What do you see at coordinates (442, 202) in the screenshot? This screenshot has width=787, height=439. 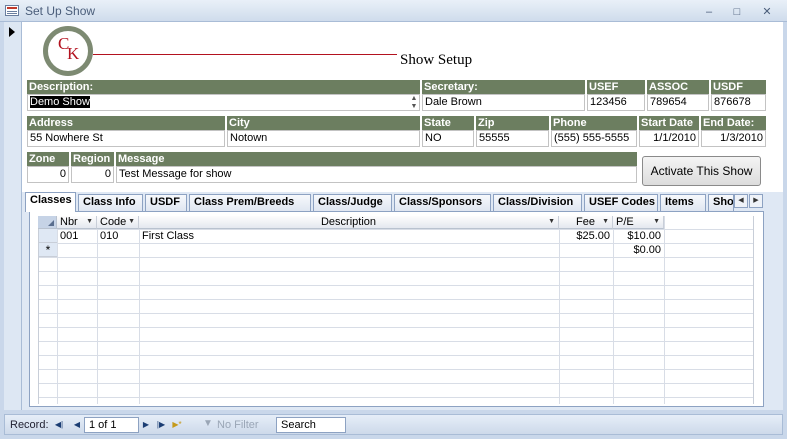 I see `tab-class-sponsors: Class/Sponsors` at bounding box center [442, 202].